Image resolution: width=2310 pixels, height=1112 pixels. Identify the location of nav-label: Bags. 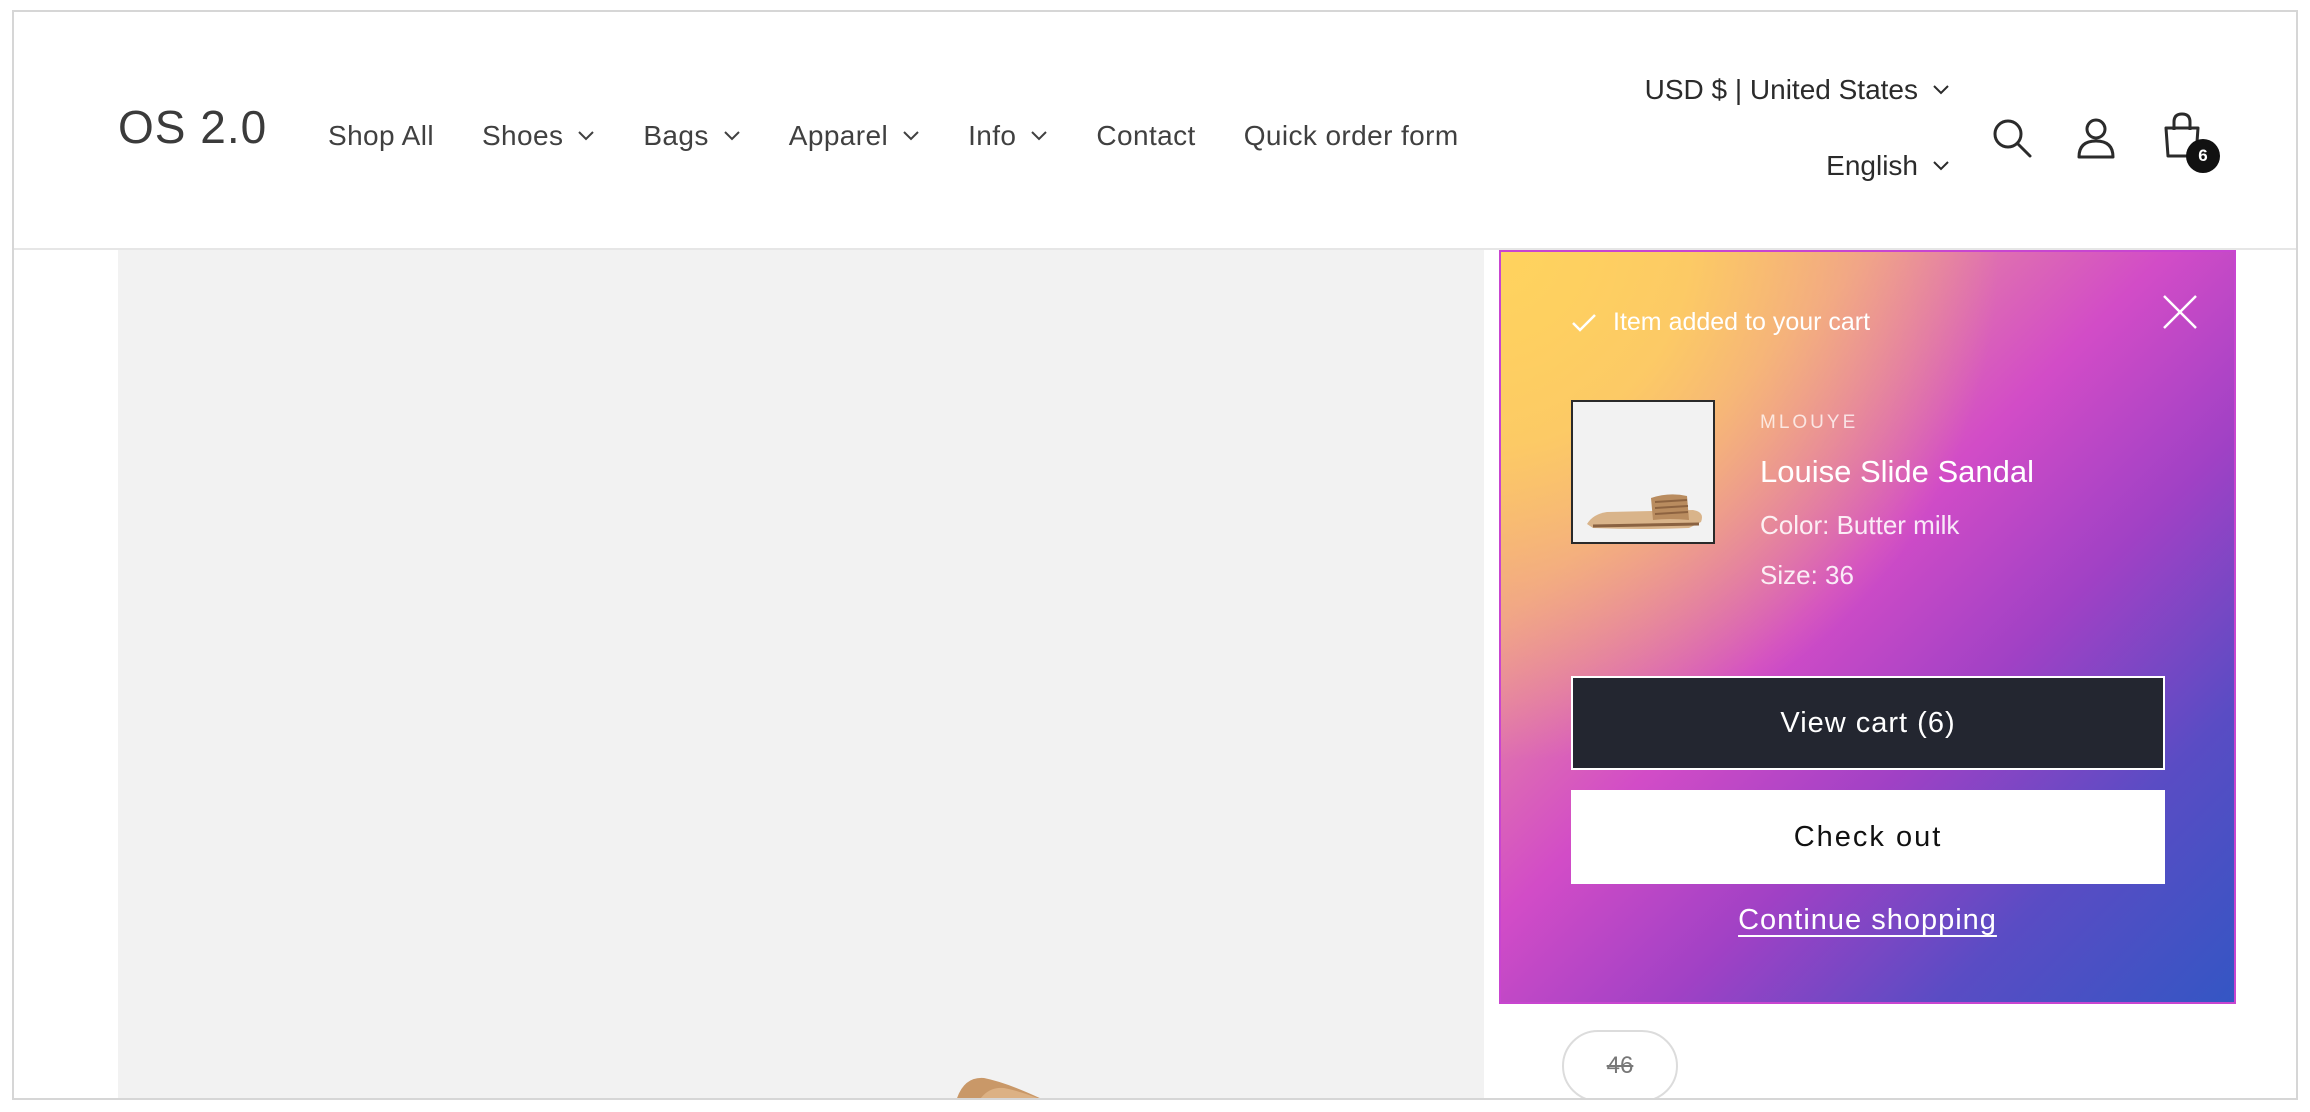
(676, 135).